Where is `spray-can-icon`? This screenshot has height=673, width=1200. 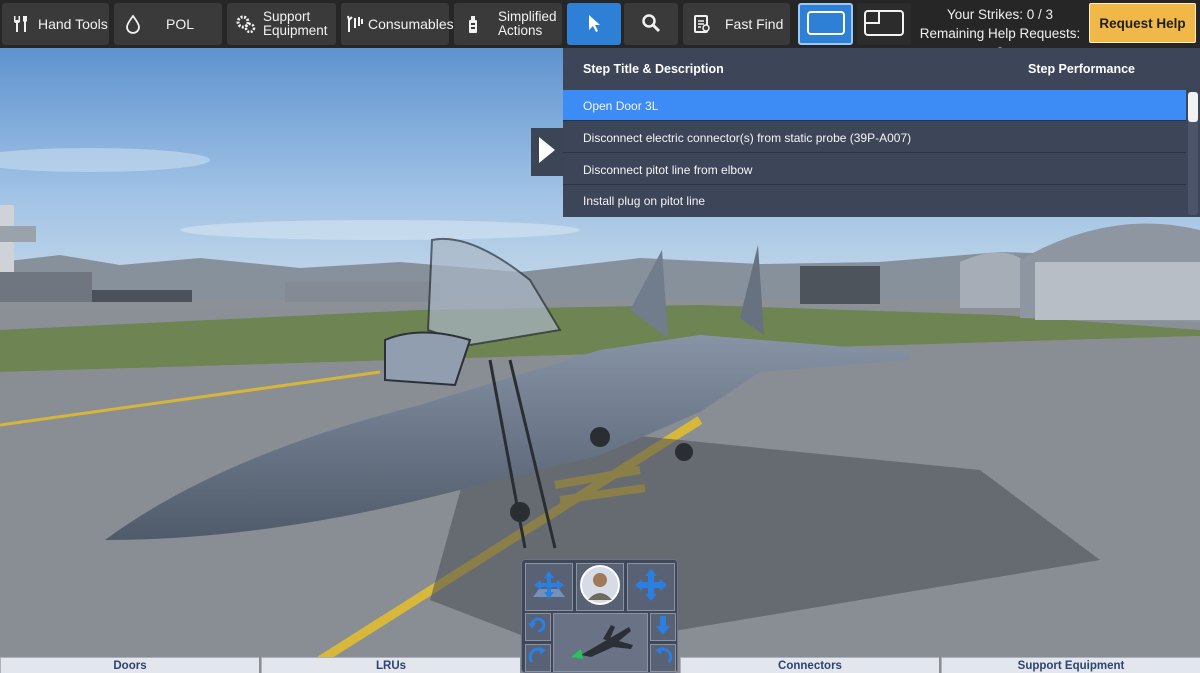 spray-can-icon is located at coordinates (473, 24).